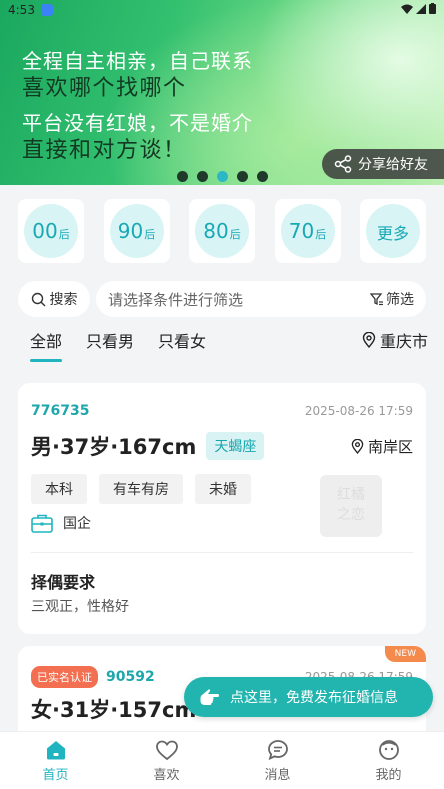  What do you see at coordinates (400, 300) in the screenshot?
I see `filter-button-label: 筛选` at bounding box center [400, 300].